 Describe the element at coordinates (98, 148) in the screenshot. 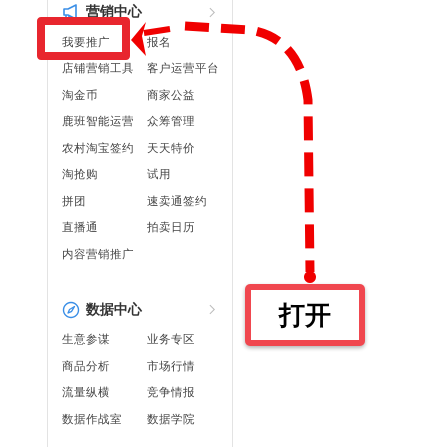

I see `menu-item: 农村淘宝签约` at that location.